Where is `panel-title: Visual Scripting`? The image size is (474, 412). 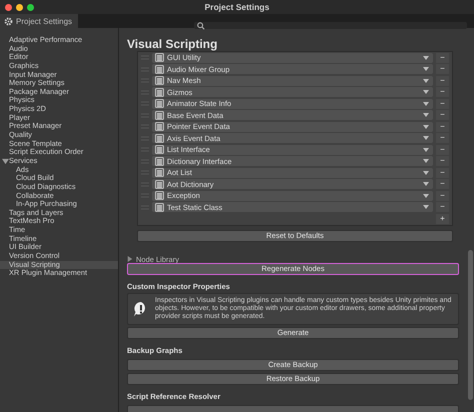
panel-title: Visual Scripting is located at coordinates (172, 44).